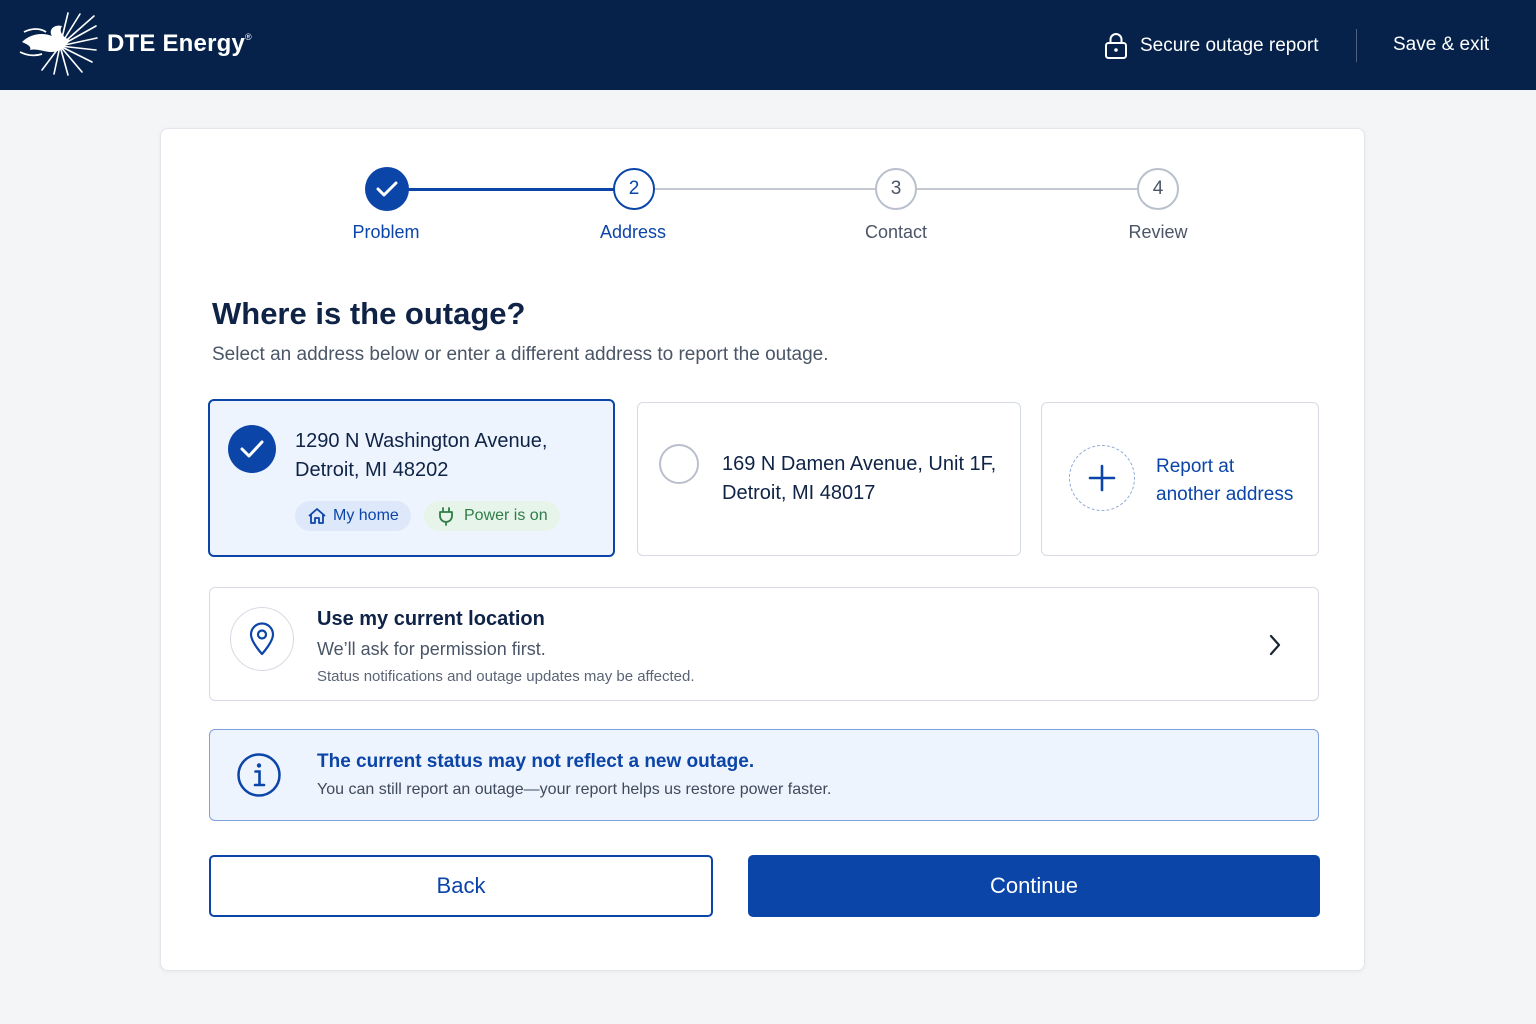 Image resolution: width=1536 pixels, height=1024 pixels. What do you see at coordinates (431, 619) in the screenshot?
I see `location-title: Use my current location` at bounding box center [431, 619].